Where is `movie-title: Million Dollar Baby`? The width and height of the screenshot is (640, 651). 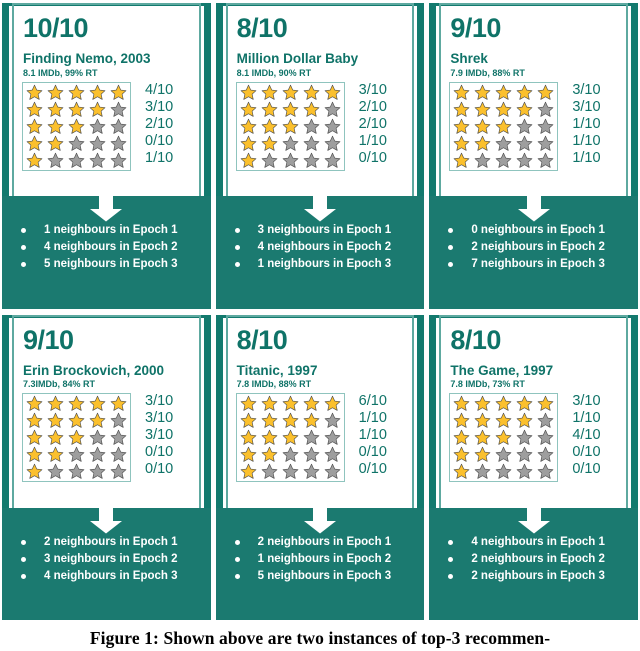
movie-title: Million Dollar Baby is located at coordinates (297, 58).